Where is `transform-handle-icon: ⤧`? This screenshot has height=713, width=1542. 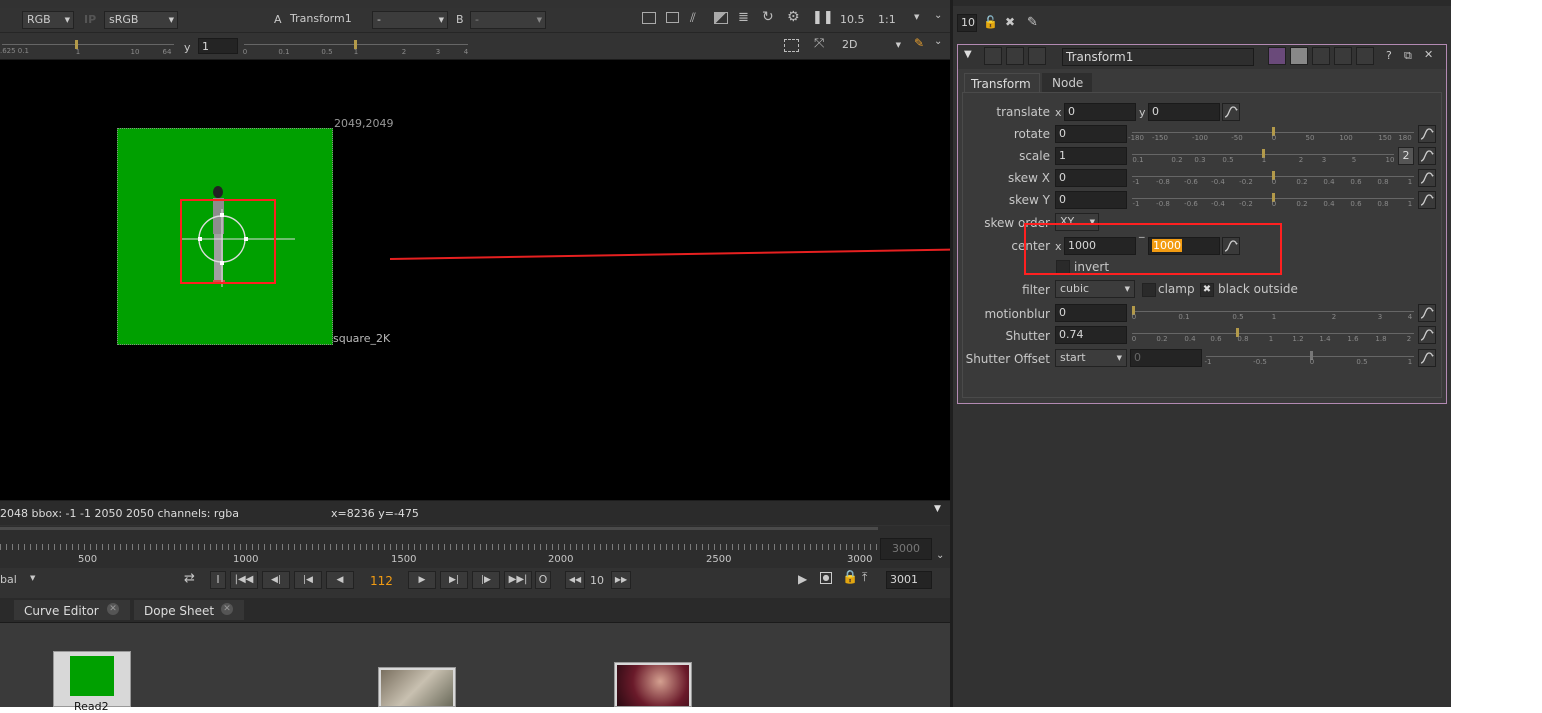 transform-handle-icon: ⤧ is located at coordinates (819, 43).